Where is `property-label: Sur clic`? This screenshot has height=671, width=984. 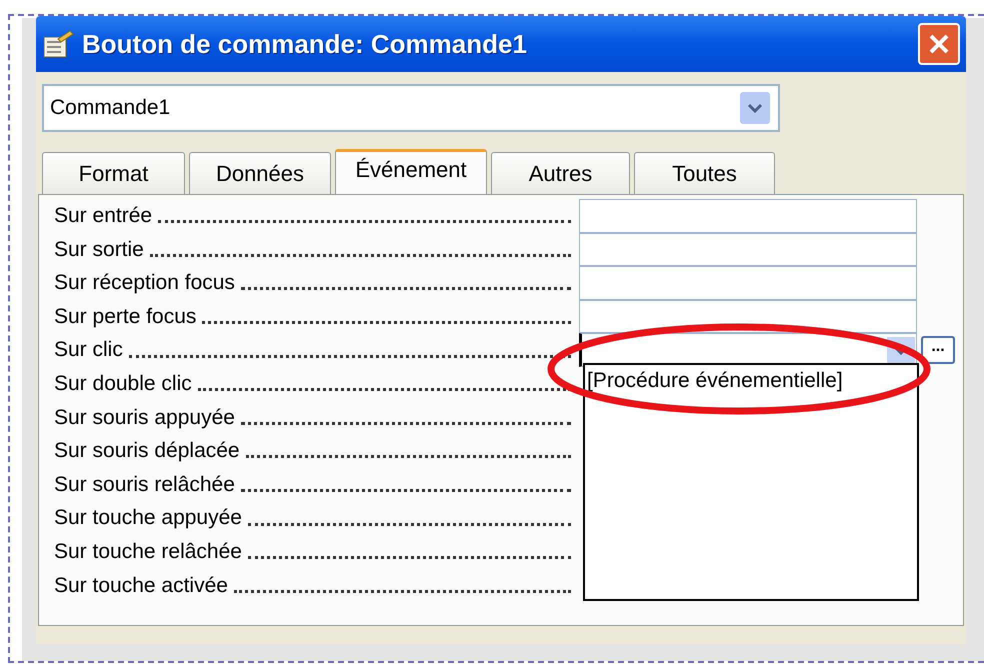 property-label: Sur clic is located at coordinates (88, 350).